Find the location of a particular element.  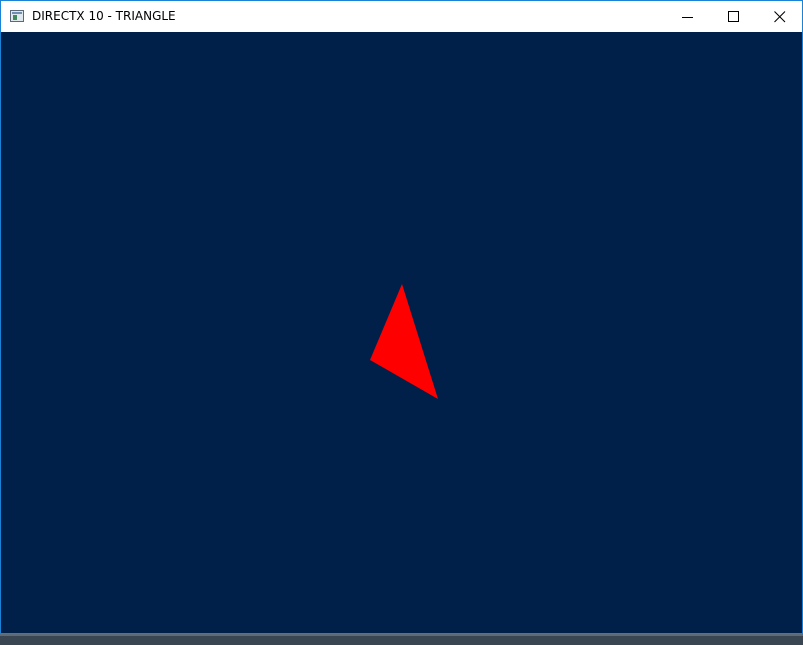

red-triangle is located at coordinates (404, 341).